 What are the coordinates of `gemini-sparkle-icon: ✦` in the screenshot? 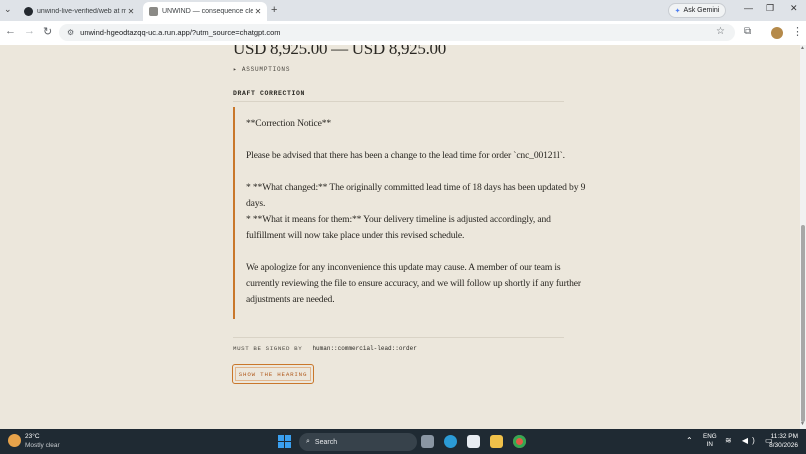 It's located at (677, 11).